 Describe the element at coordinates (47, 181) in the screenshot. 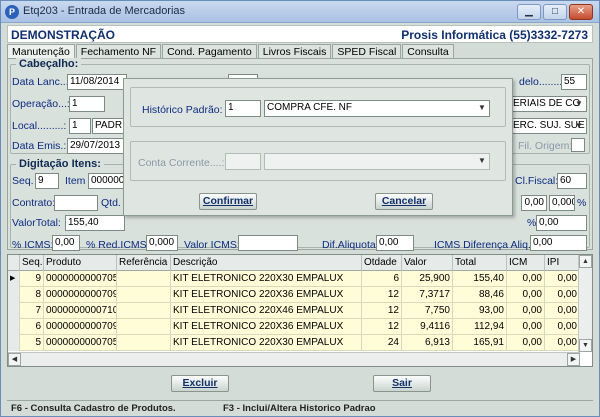

I see `seq-field: 9` at that location.